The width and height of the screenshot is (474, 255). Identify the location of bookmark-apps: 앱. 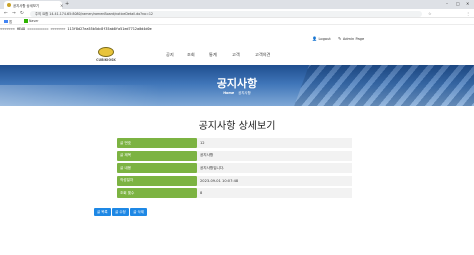
(8, 21).